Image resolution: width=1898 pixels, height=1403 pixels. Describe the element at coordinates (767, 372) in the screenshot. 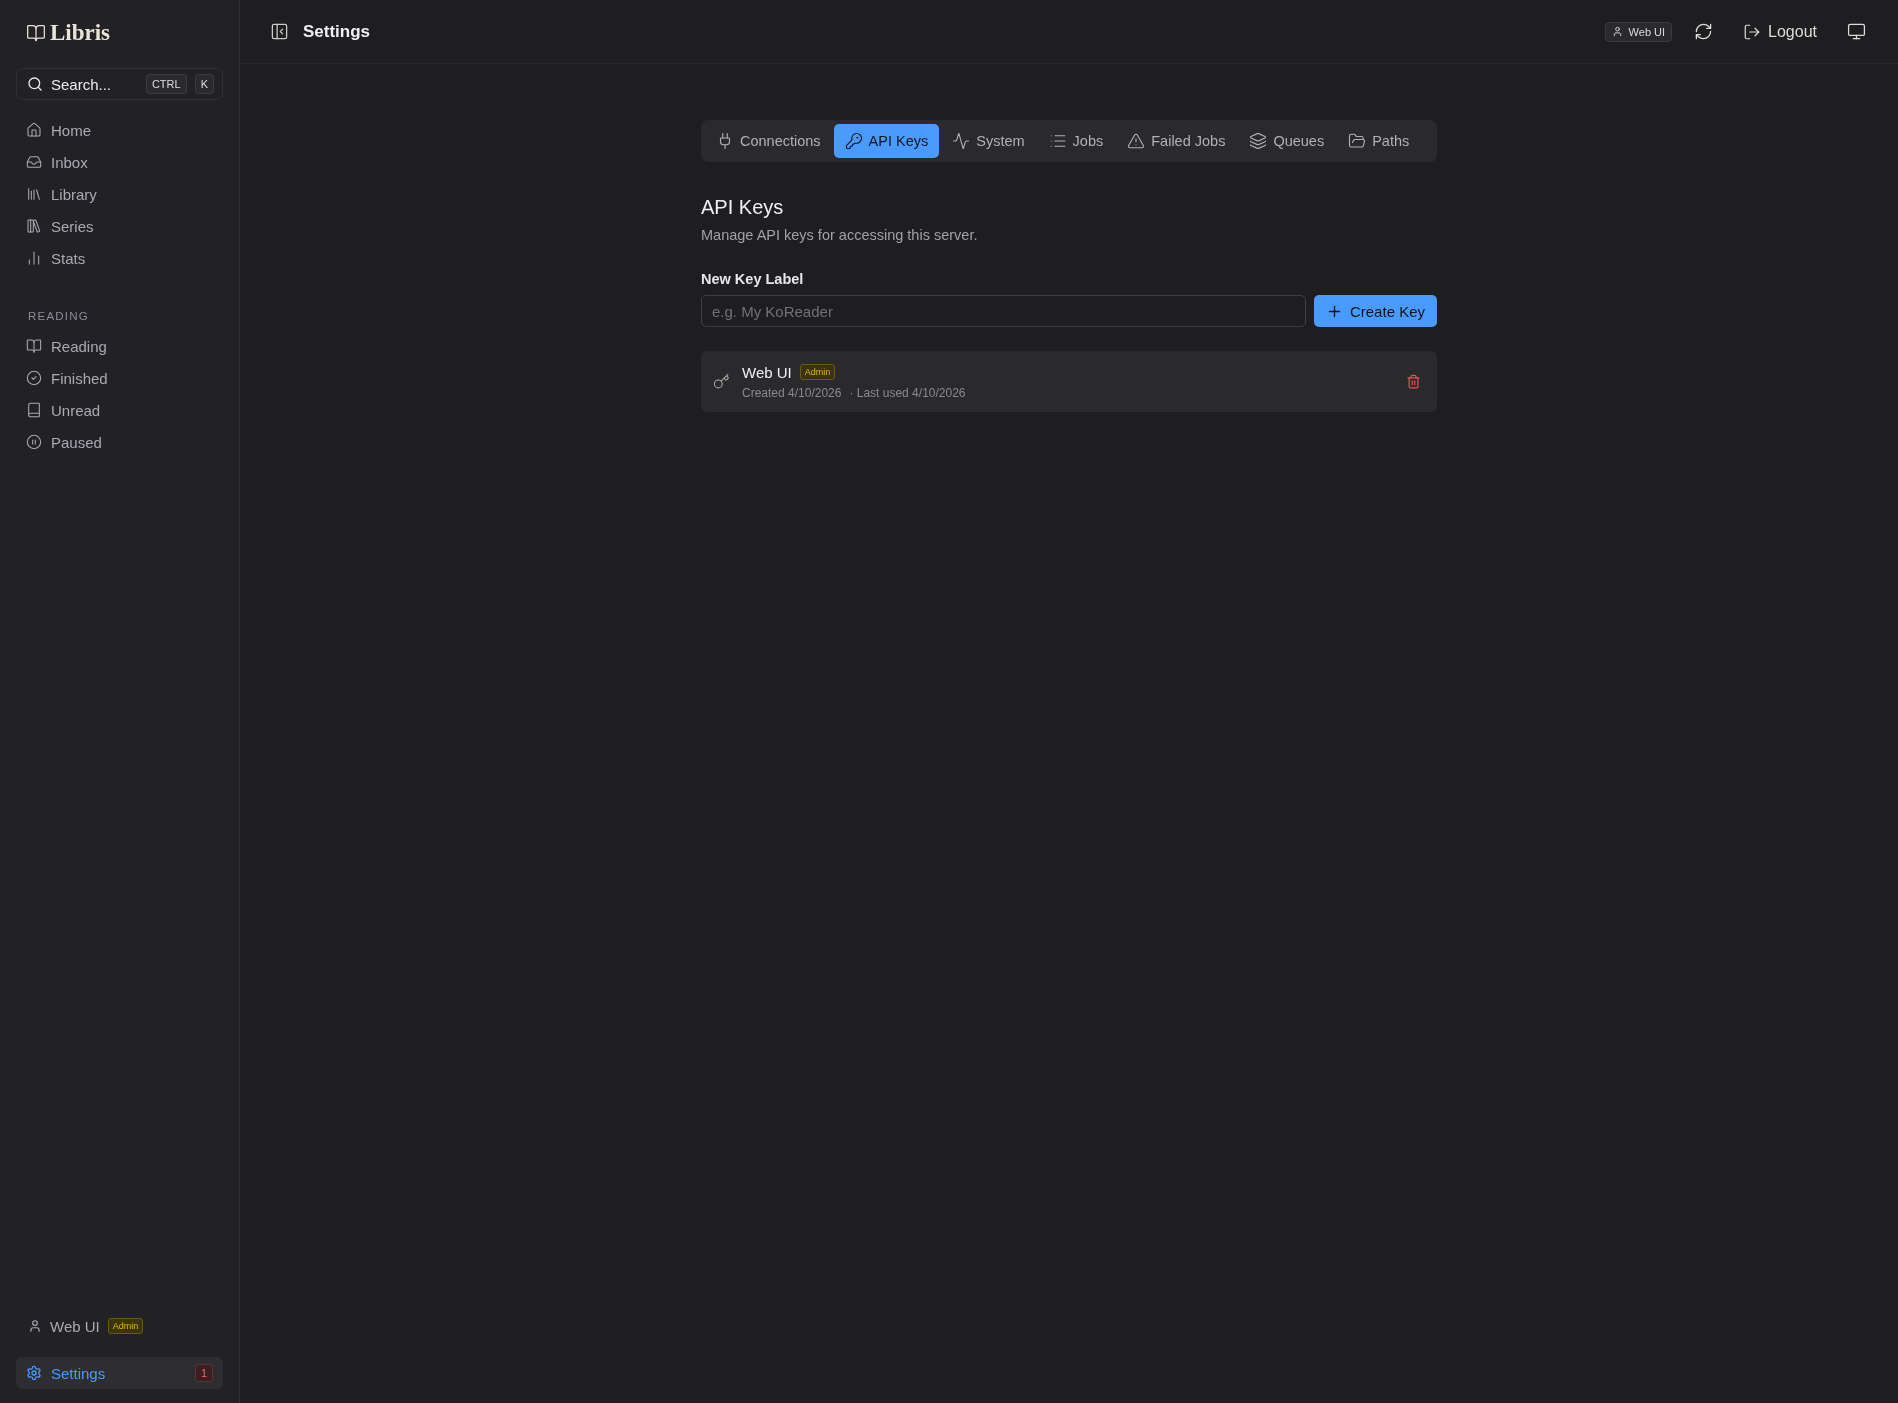

I see `key-name: Web UI` at that location.